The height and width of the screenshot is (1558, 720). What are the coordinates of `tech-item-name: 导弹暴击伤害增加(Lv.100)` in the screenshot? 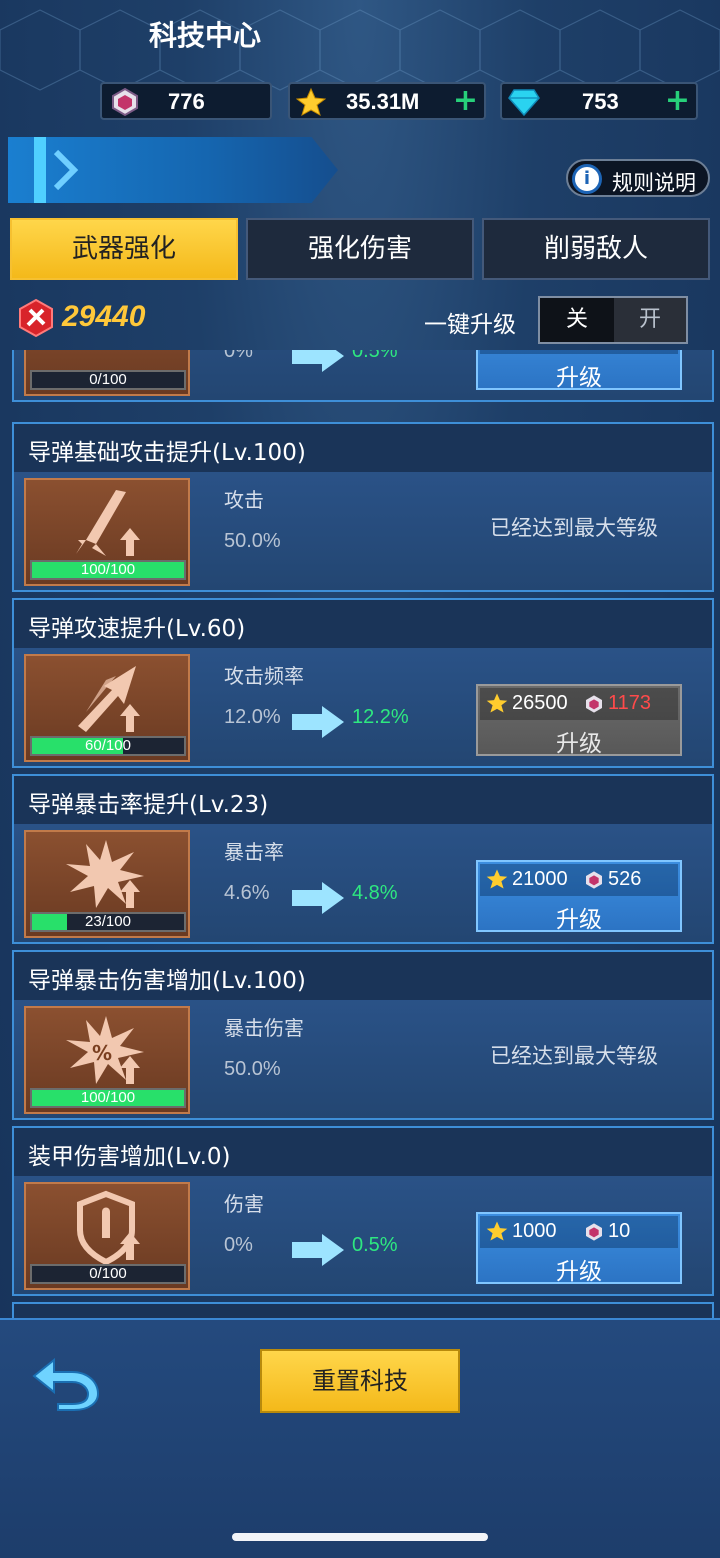 It's located at (167, 981).